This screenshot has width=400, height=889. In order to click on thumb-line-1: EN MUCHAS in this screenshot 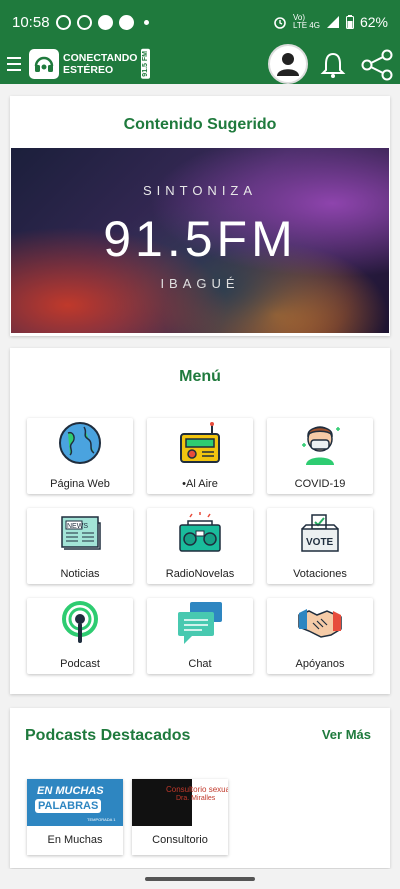, I will do `click(70, 791)`.